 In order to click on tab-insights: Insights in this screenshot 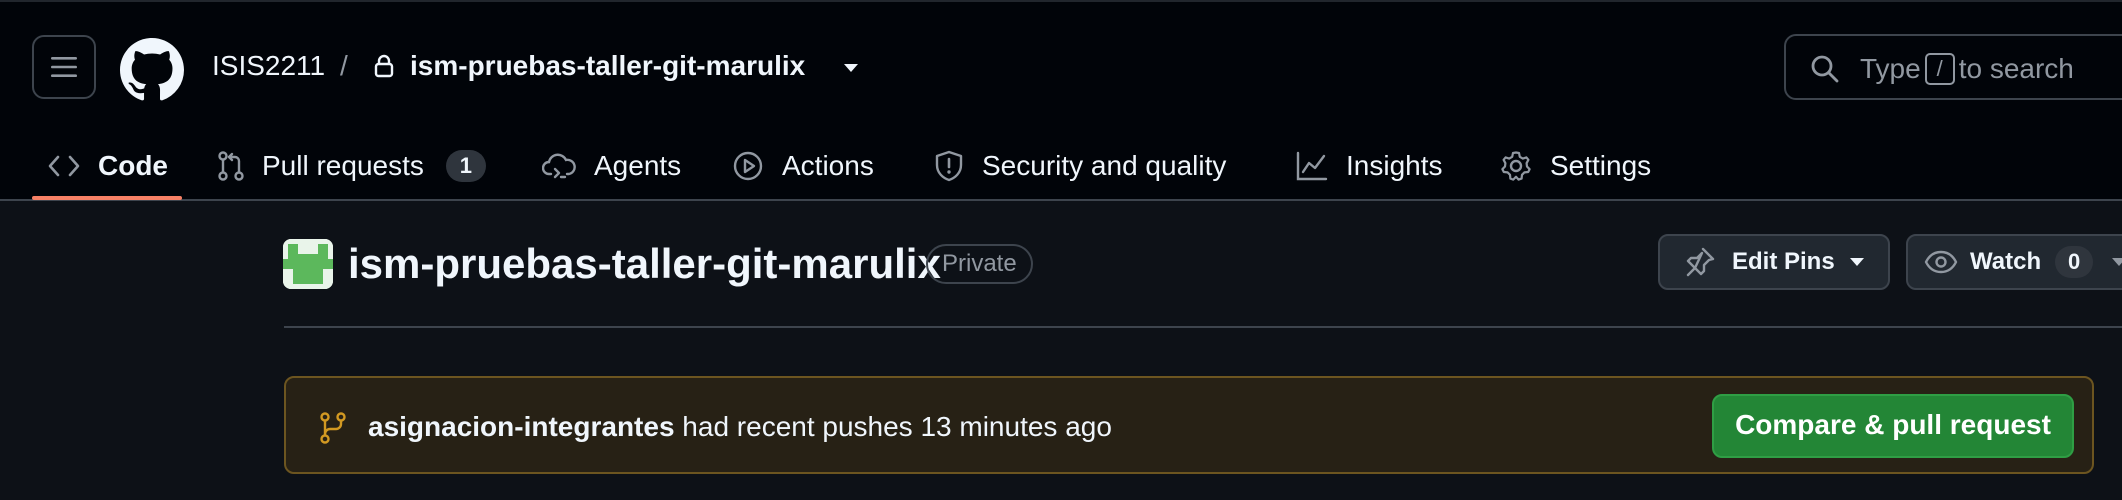, I will do `click(1369, 166)`.